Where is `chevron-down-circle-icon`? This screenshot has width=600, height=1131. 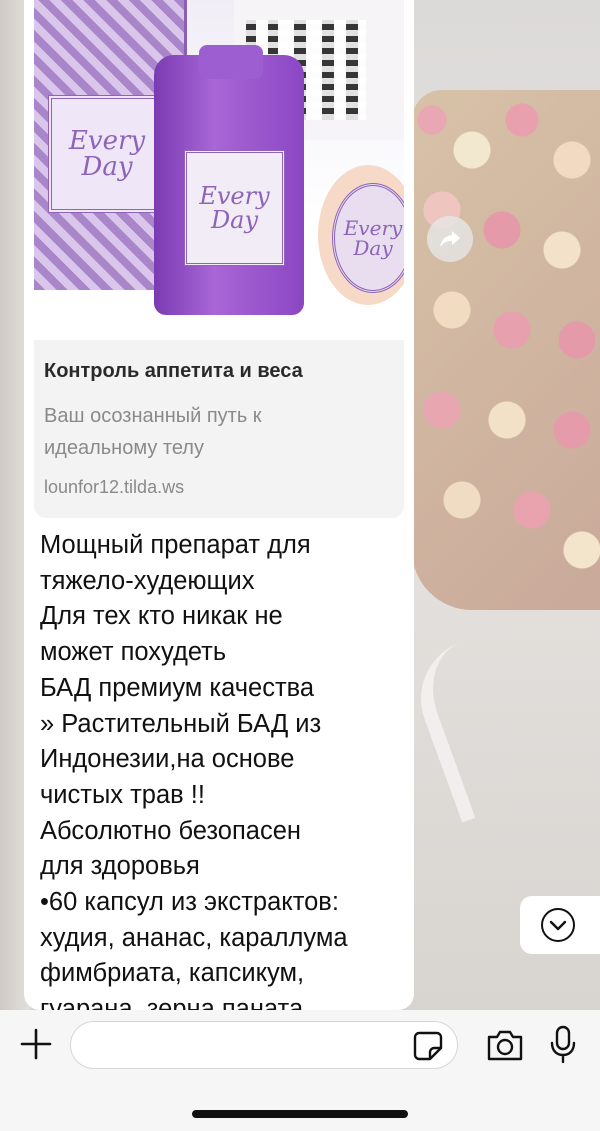 chevron-down-circle-icon is located at coordinates (558, 925).